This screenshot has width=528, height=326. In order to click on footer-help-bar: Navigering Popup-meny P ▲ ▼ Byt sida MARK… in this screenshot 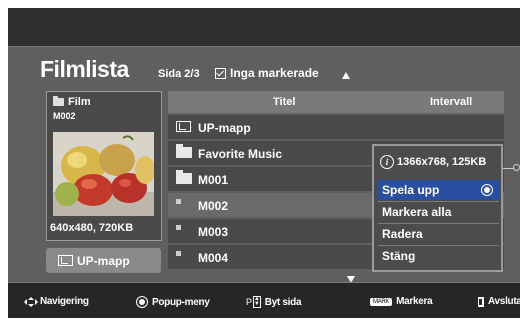, I will do `click(264, 300)`.